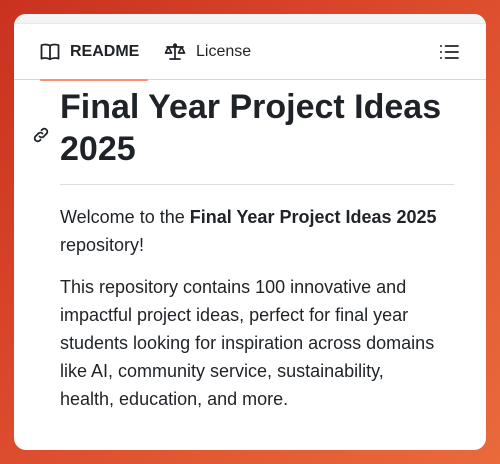  Describe the element at coordinates (102, 245) in the screenshot. I see `welcome-suffix: repository!` at that location.